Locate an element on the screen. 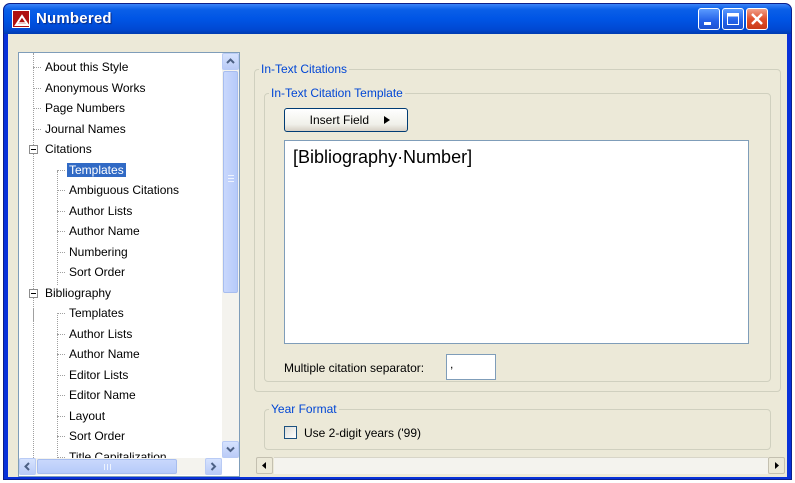 This screenshot has width=795, height=483. tree-item: Citations is located at coordinates (68, 149).